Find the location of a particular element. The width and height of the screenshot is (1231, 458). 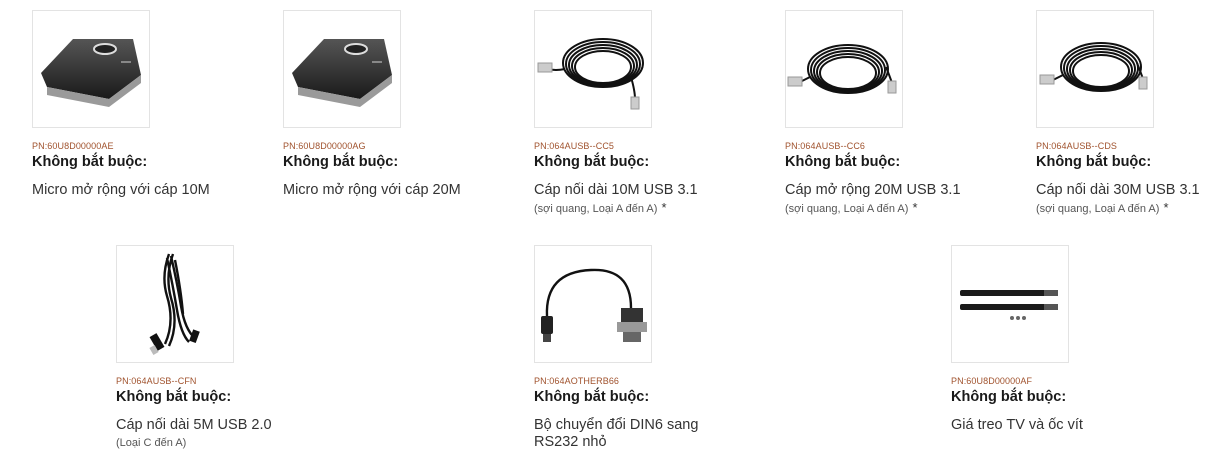

description-text: Cáp nối dài 5M USB 2.0 is located at coordinates (194, 425).